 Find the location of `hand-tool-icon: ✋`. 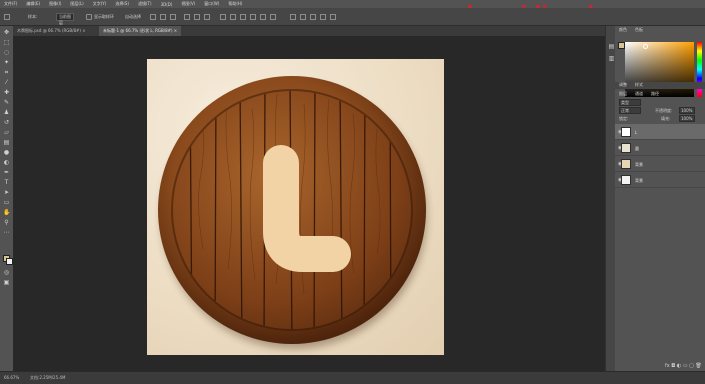

hand-tool-icon: ✋ is located at coordinates (6, 213).